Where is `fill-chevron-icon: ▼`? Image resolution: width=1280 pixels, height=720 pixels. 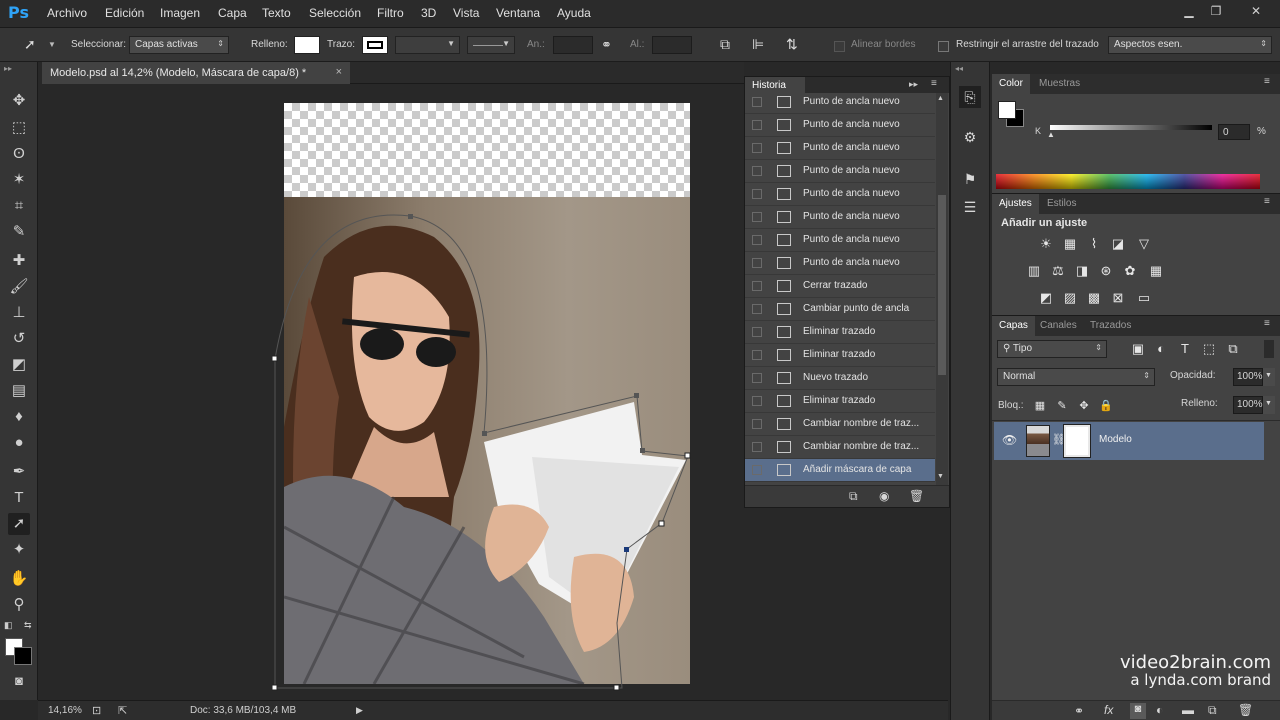
fill-chevron-icon: ▼ is located at coordinates (1269, 405).